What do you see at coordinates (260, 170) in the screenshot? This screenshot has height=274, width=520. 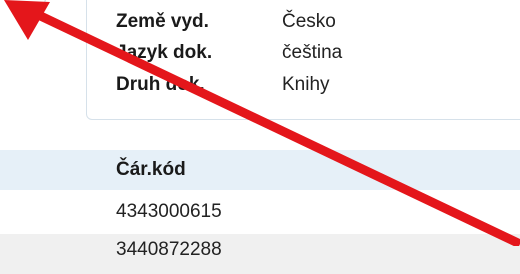 I see `table-header: Čár.kód` at bounding box center [260, 170].